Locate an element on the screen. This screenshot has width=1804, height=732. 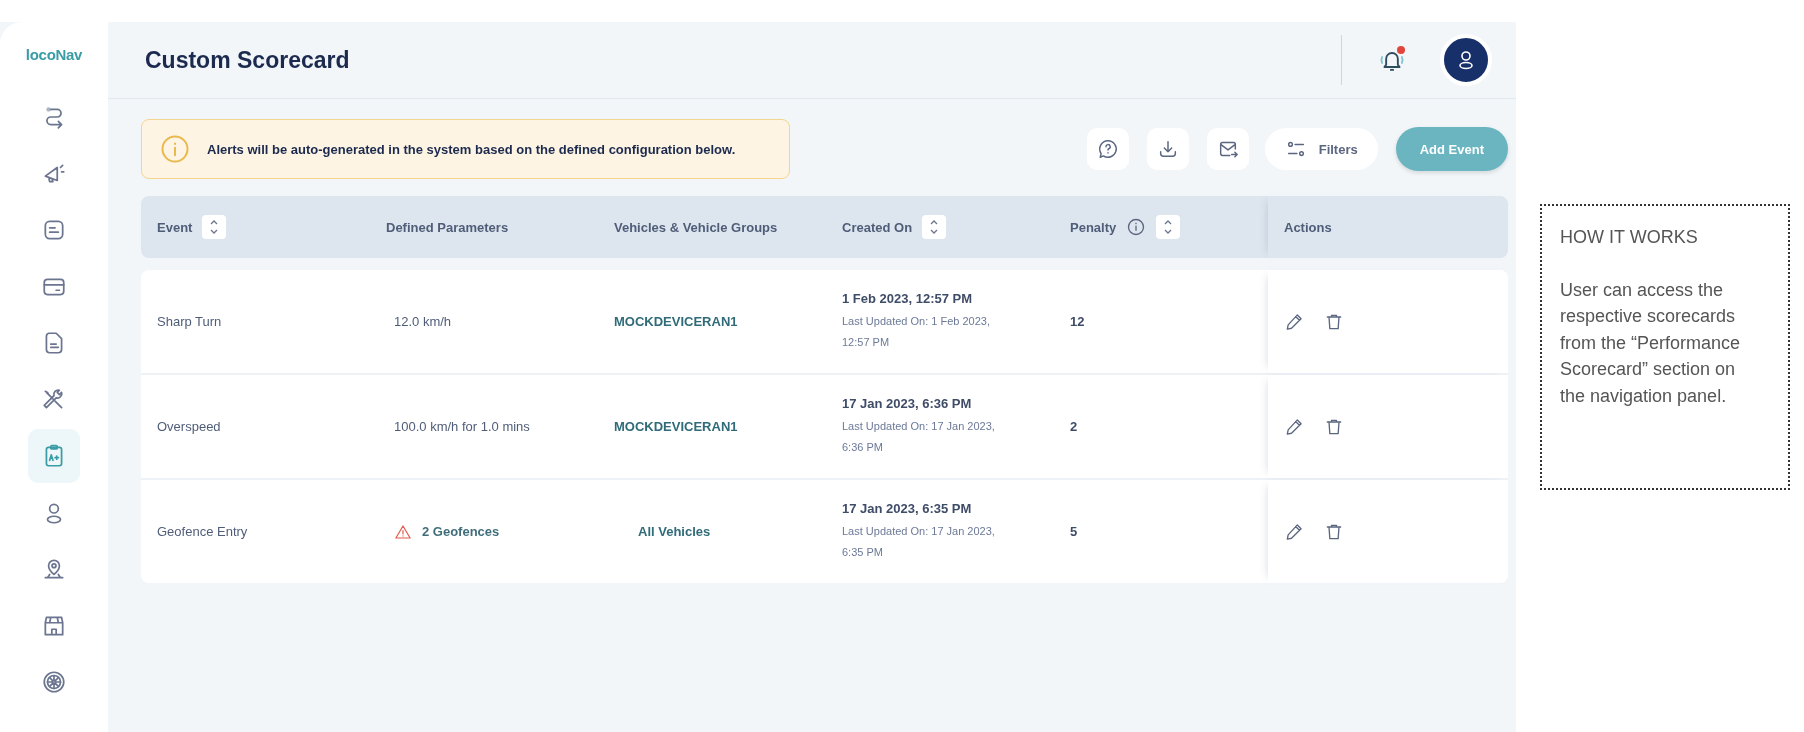
created-date: 17 Jan 2023, 6:36 PM is located at coordinates (907, 403).